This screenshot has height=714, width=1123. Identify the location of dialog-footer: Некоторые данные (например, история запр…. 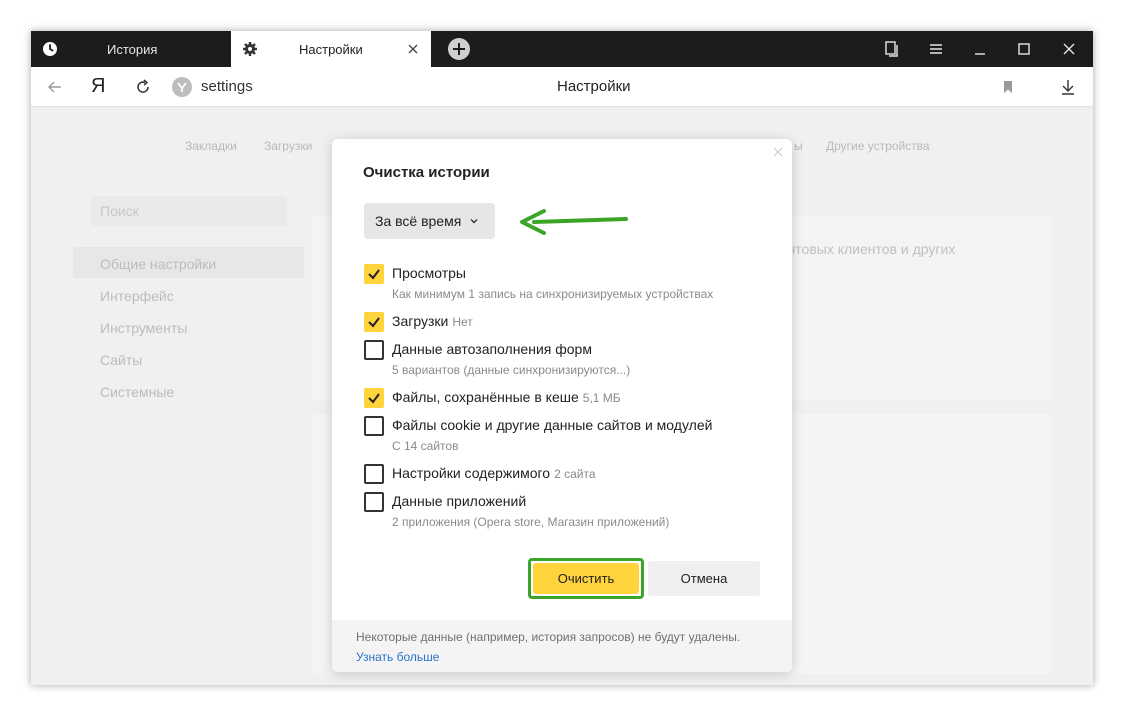
(562, 646).